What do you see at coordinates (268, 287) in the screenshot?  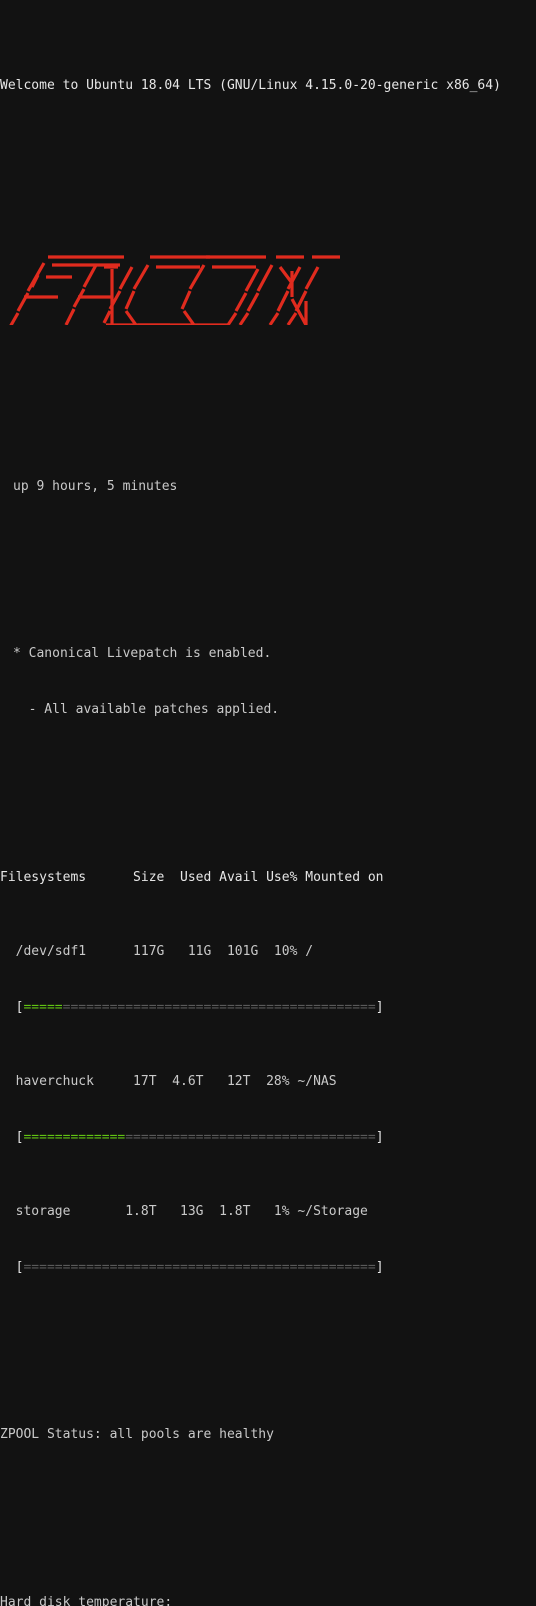 I see `falcon-ascii-banner` at bounding box center [268, 287].